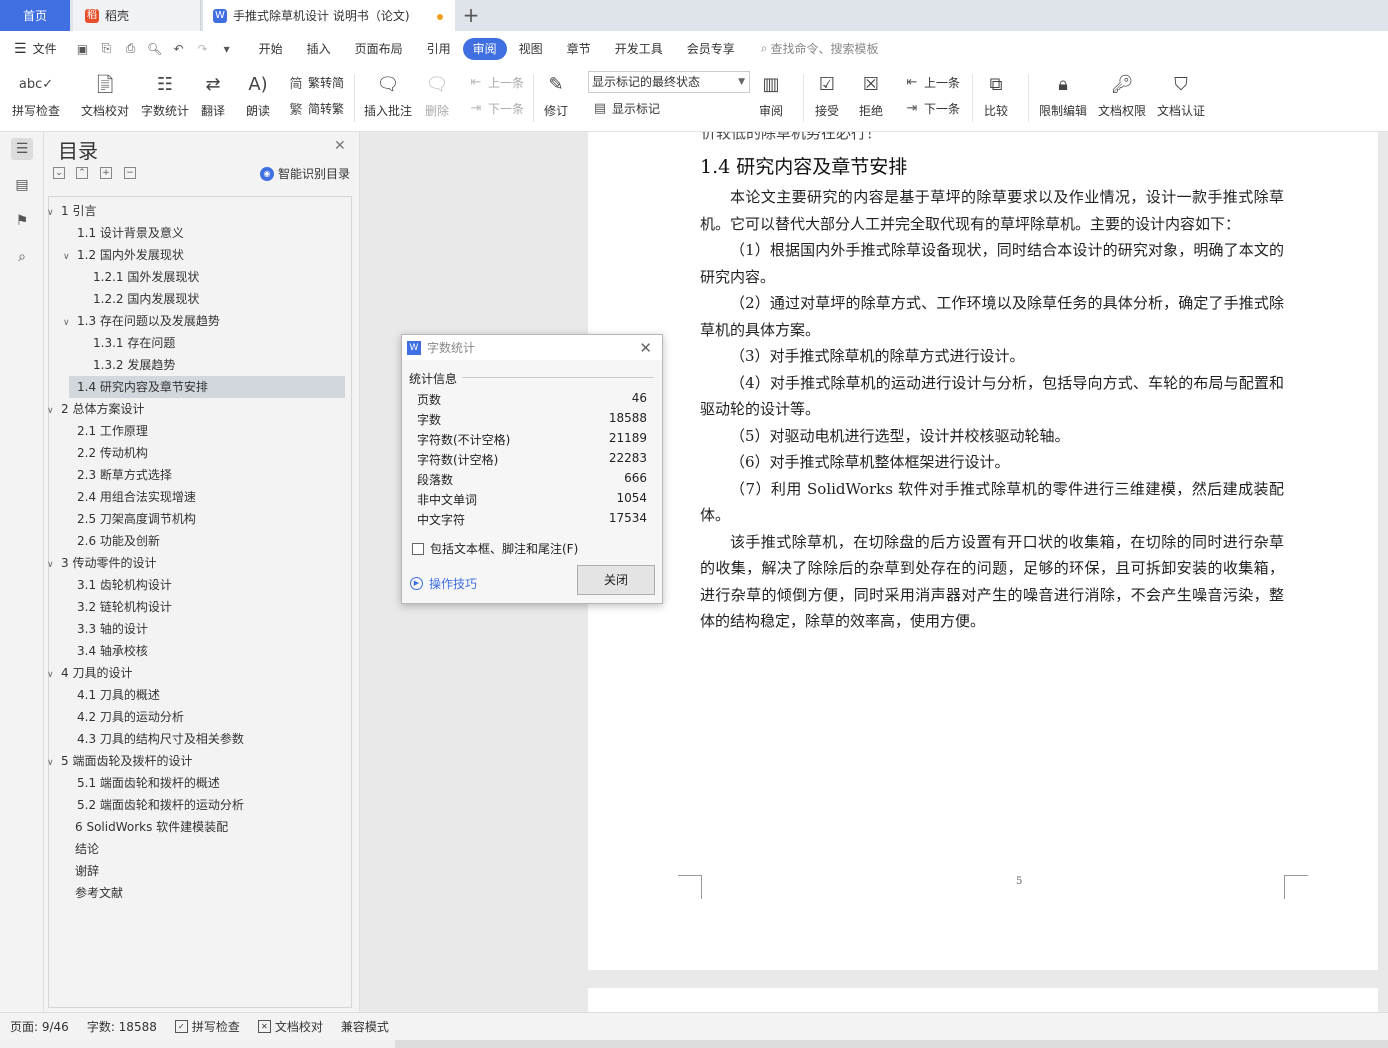 This screenshot has width=1388, height=1048. Describe the element at coordinates (22, 149) in the screenshot. I see `toc-panel-icon: ☰` at that location.